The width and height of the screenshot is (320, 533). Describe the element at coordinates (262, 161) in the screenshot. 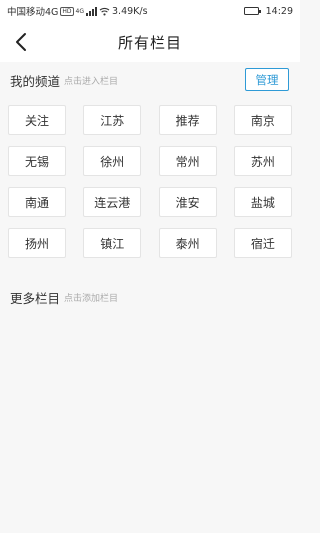

I see `channel-tile: 苏州` at that location.